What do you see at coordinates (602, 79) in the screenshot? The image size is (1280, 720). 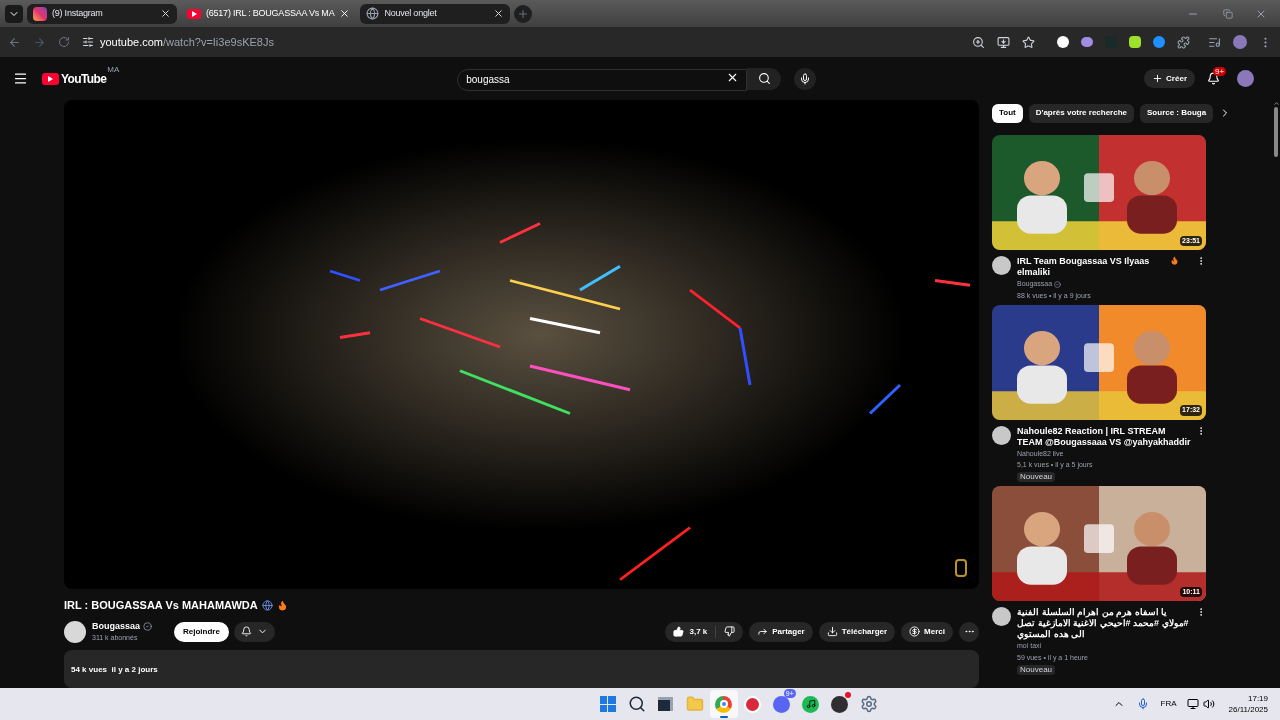 I see `search-field: bougassa` at bounding box center [602, 79].